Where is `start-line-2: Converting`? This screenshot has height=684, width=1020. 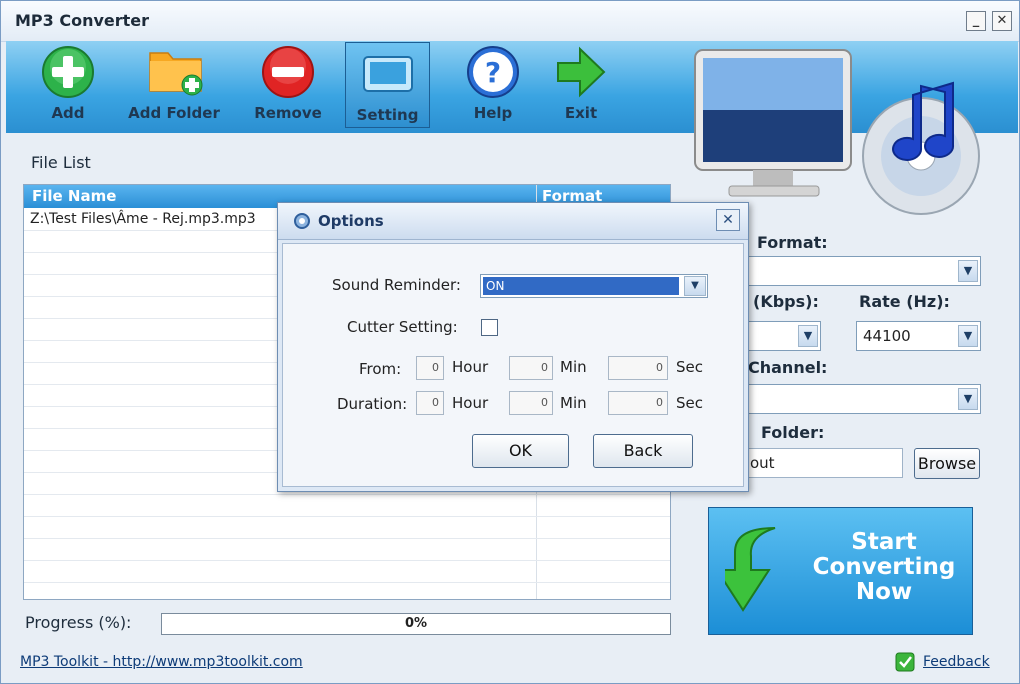
start-line-2: Converting is located at coordinates (884, 567).